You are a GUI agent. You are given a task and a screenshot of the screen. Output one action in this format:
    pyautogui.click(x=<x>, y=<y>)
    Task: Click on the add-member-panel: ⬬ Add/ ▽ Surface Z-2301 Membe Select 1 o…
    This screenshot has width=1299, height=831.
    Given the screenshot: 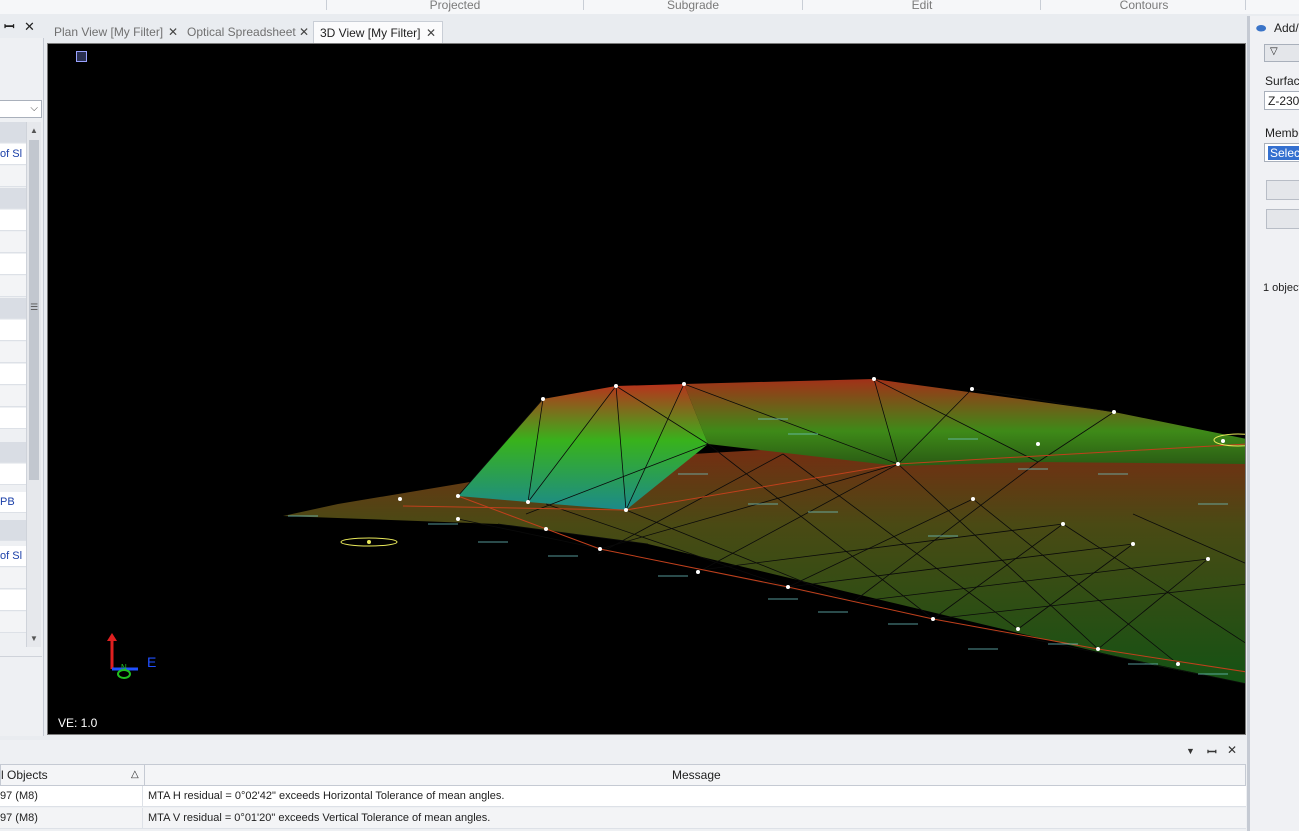 What is the action you would take?
    pyautogui.click(x=1273, y=423)
    